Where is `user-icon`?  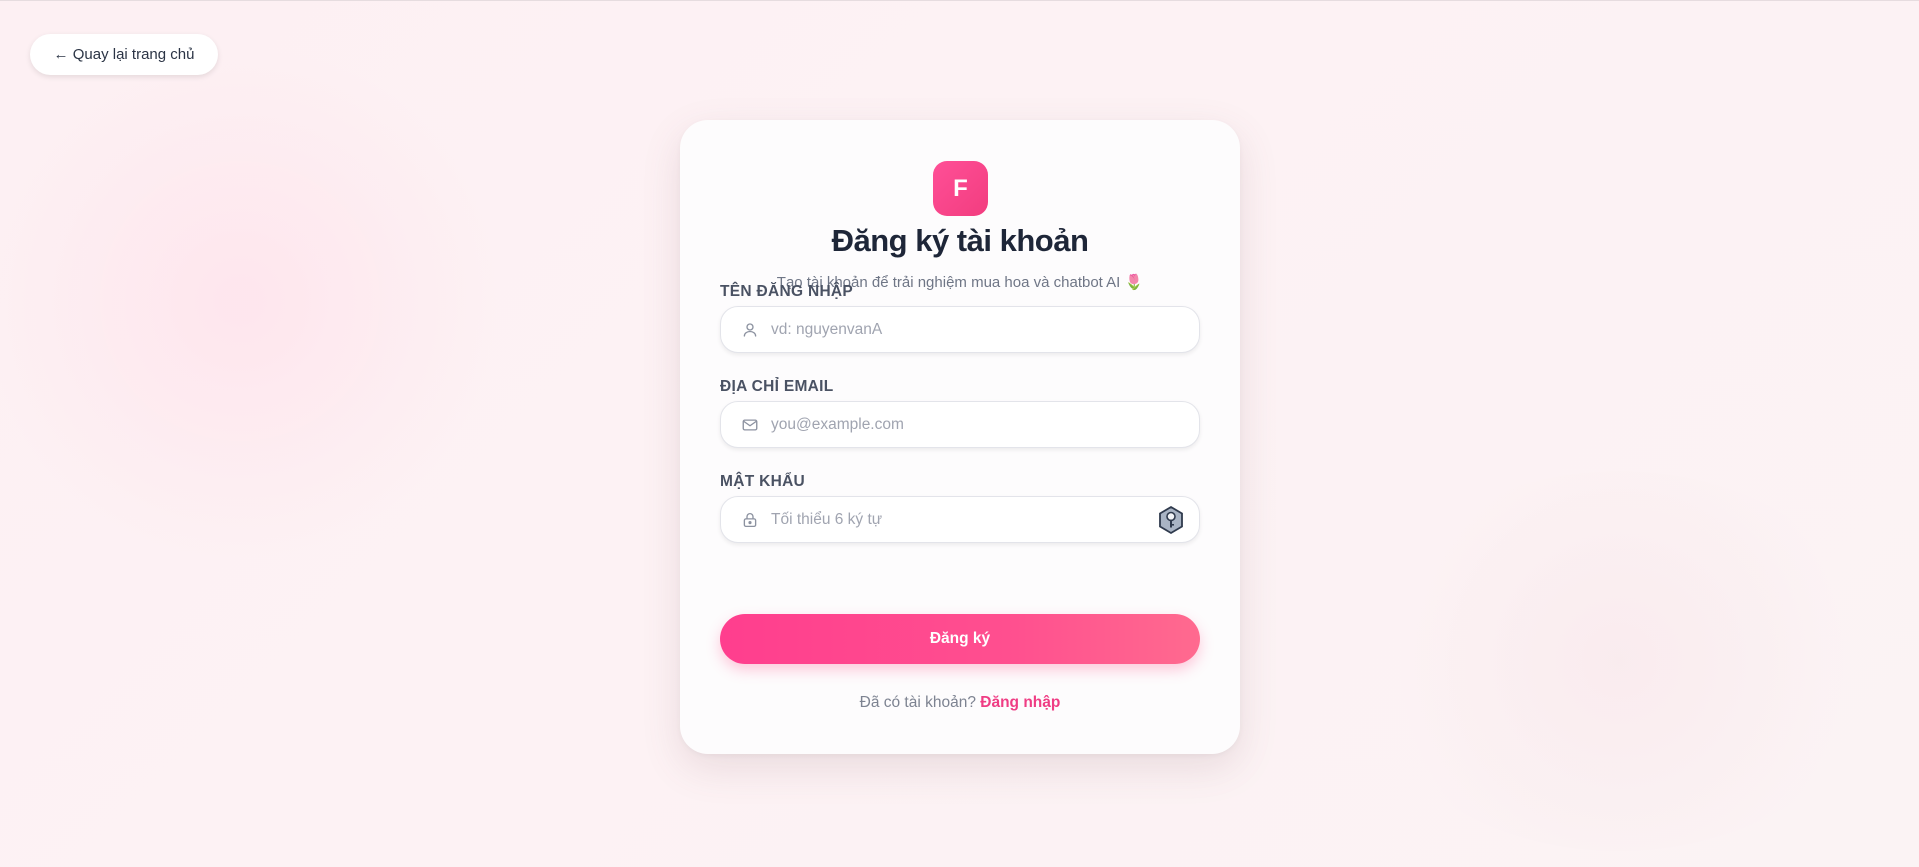 user-icon is located at coordinates (750, 330).